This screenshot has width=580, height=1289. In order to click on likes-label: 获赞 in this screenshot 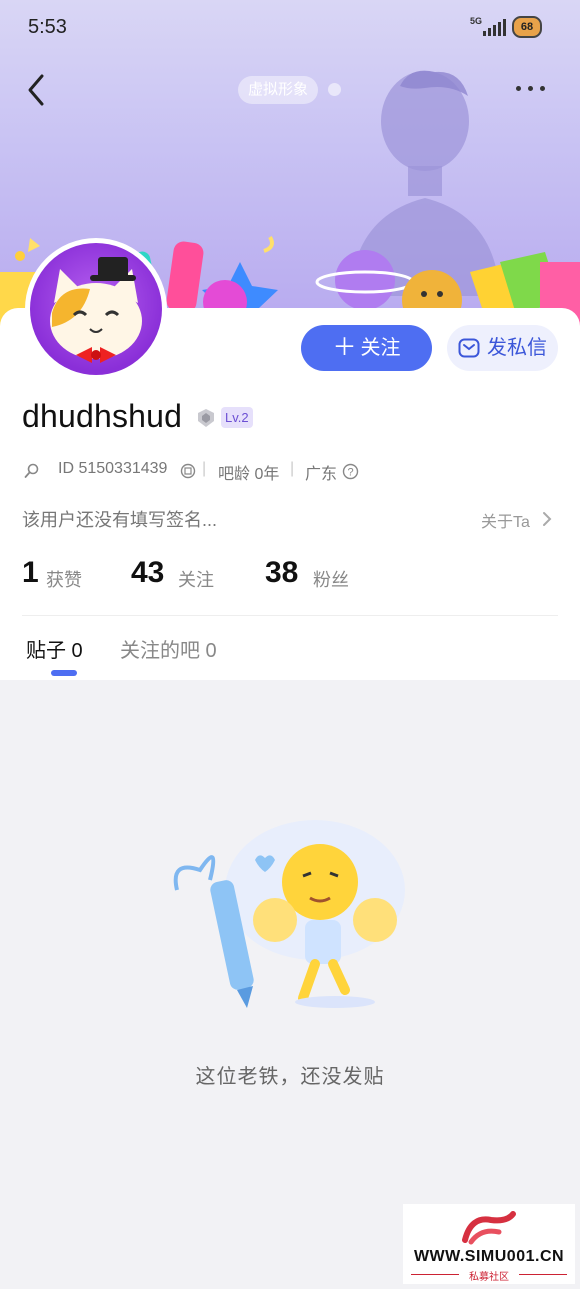, I will do `click(64, 579)`.